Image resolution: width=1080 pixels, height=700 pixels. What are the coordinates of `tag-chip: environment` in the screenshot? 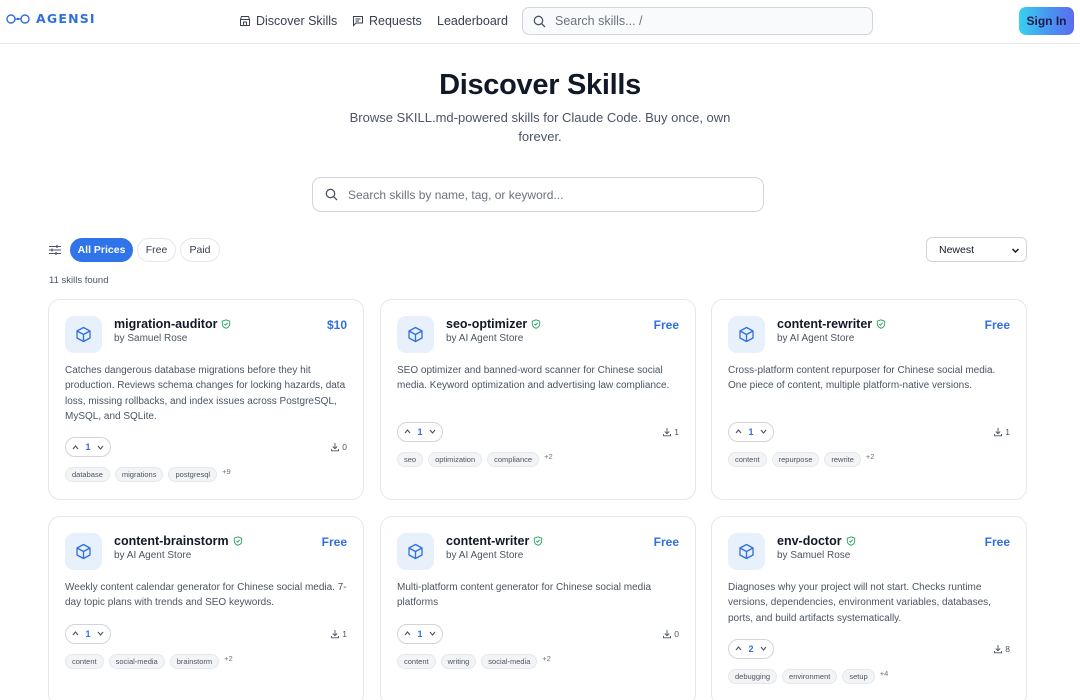 It's located at (810, 676).